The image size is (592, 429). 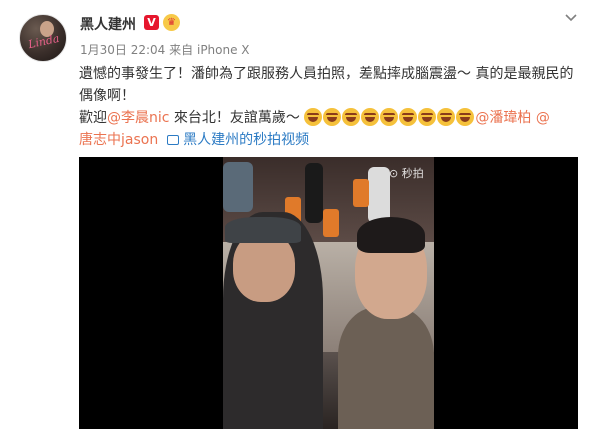 I want to click on username-link: 黑人建州, so click(x=108, y=24).